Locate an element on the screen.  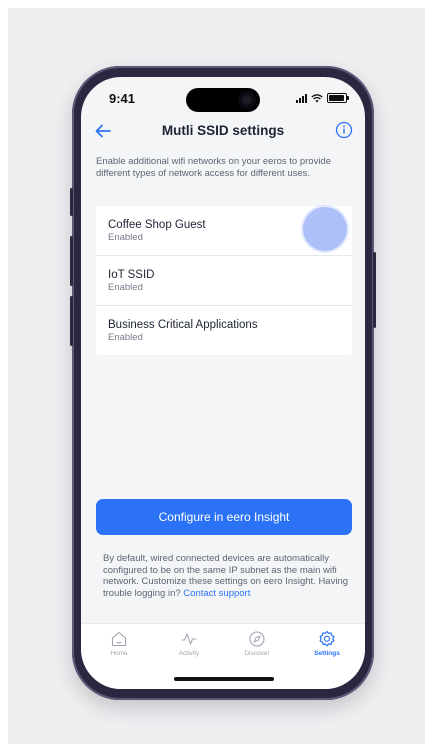
network-row-business-critical: Business Critical Applications Enabled is located at coordinates (224, 330).